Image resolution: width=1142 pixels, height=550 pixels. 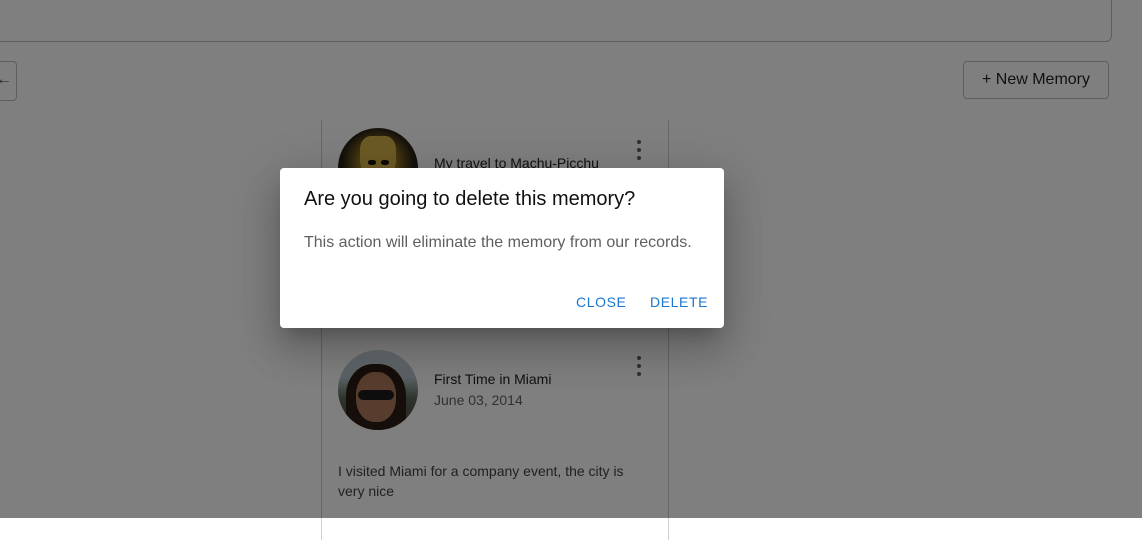 What do you see at coordinates (601, 302) in the screenshot?
I see `close-button: CLOSE` at bounding box center [601, 302].